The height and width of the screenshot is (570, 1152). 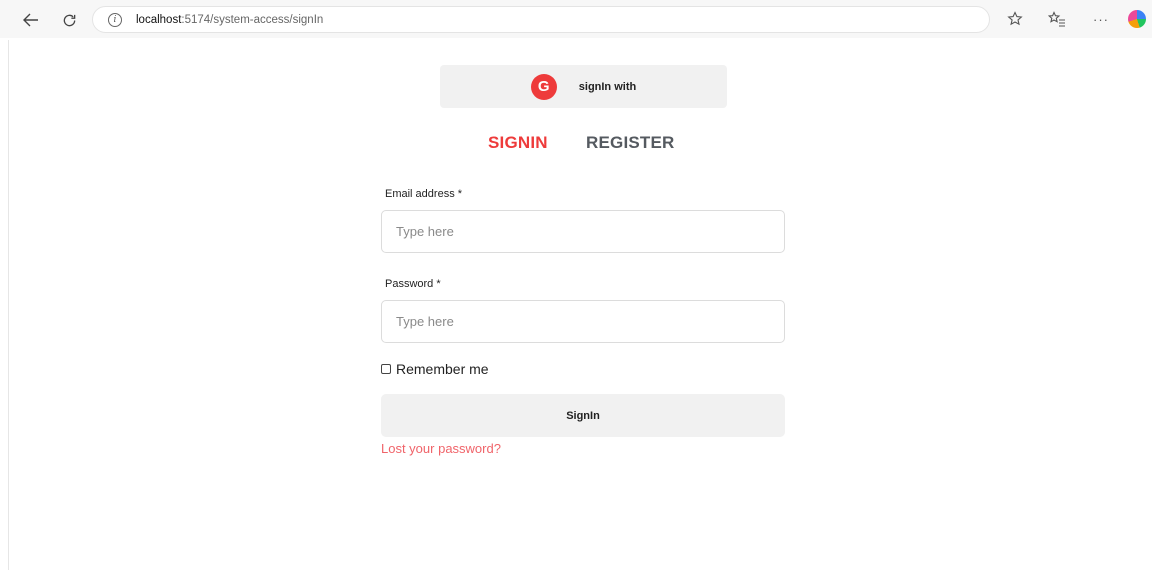 I want to click on star-icon, so click(x=1015, y=19).